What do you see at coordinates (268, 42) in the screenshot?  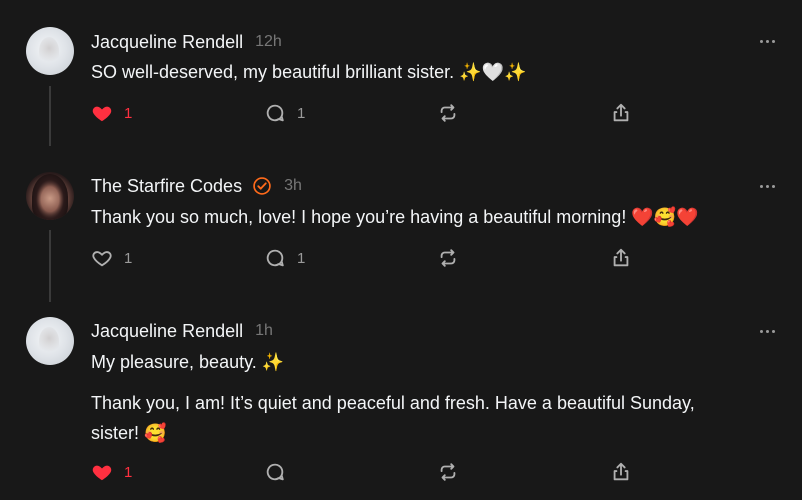 I see `timestamp: 12h` at bounding box center [268, 42].